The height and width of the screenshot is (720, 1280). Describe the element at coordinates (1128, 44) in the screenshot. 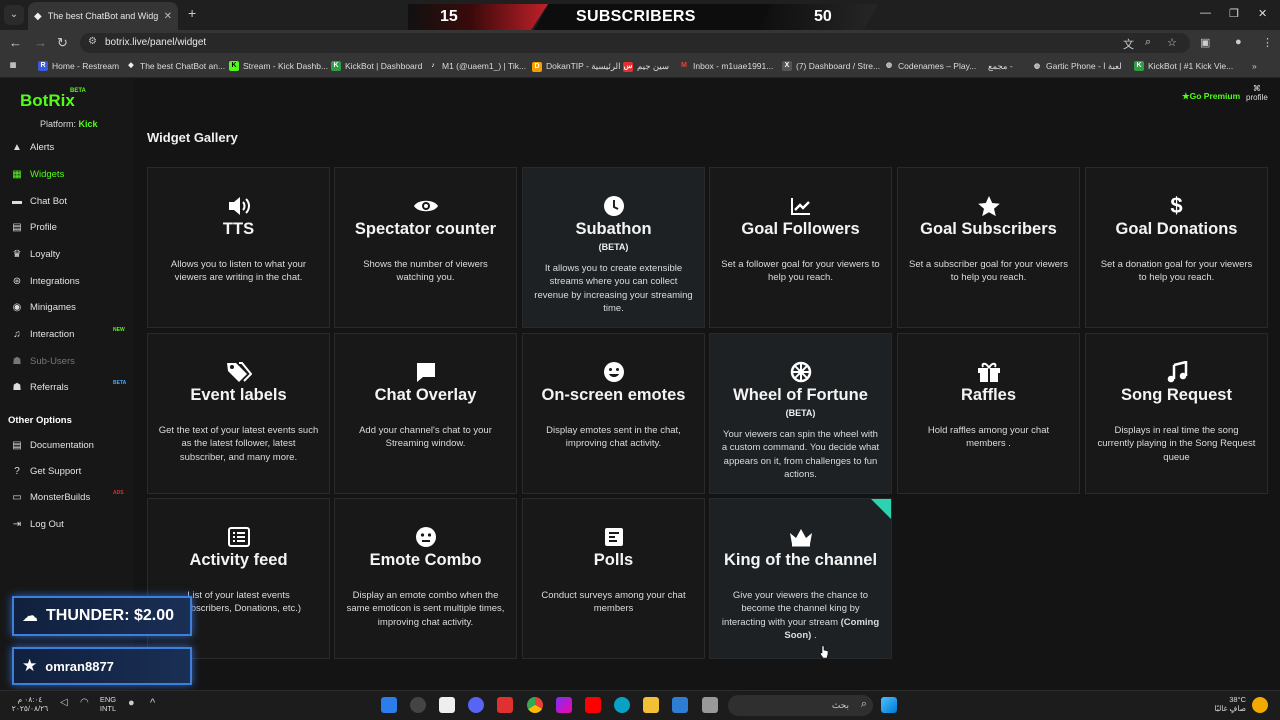

I see `translate-icon: 文` at that location.